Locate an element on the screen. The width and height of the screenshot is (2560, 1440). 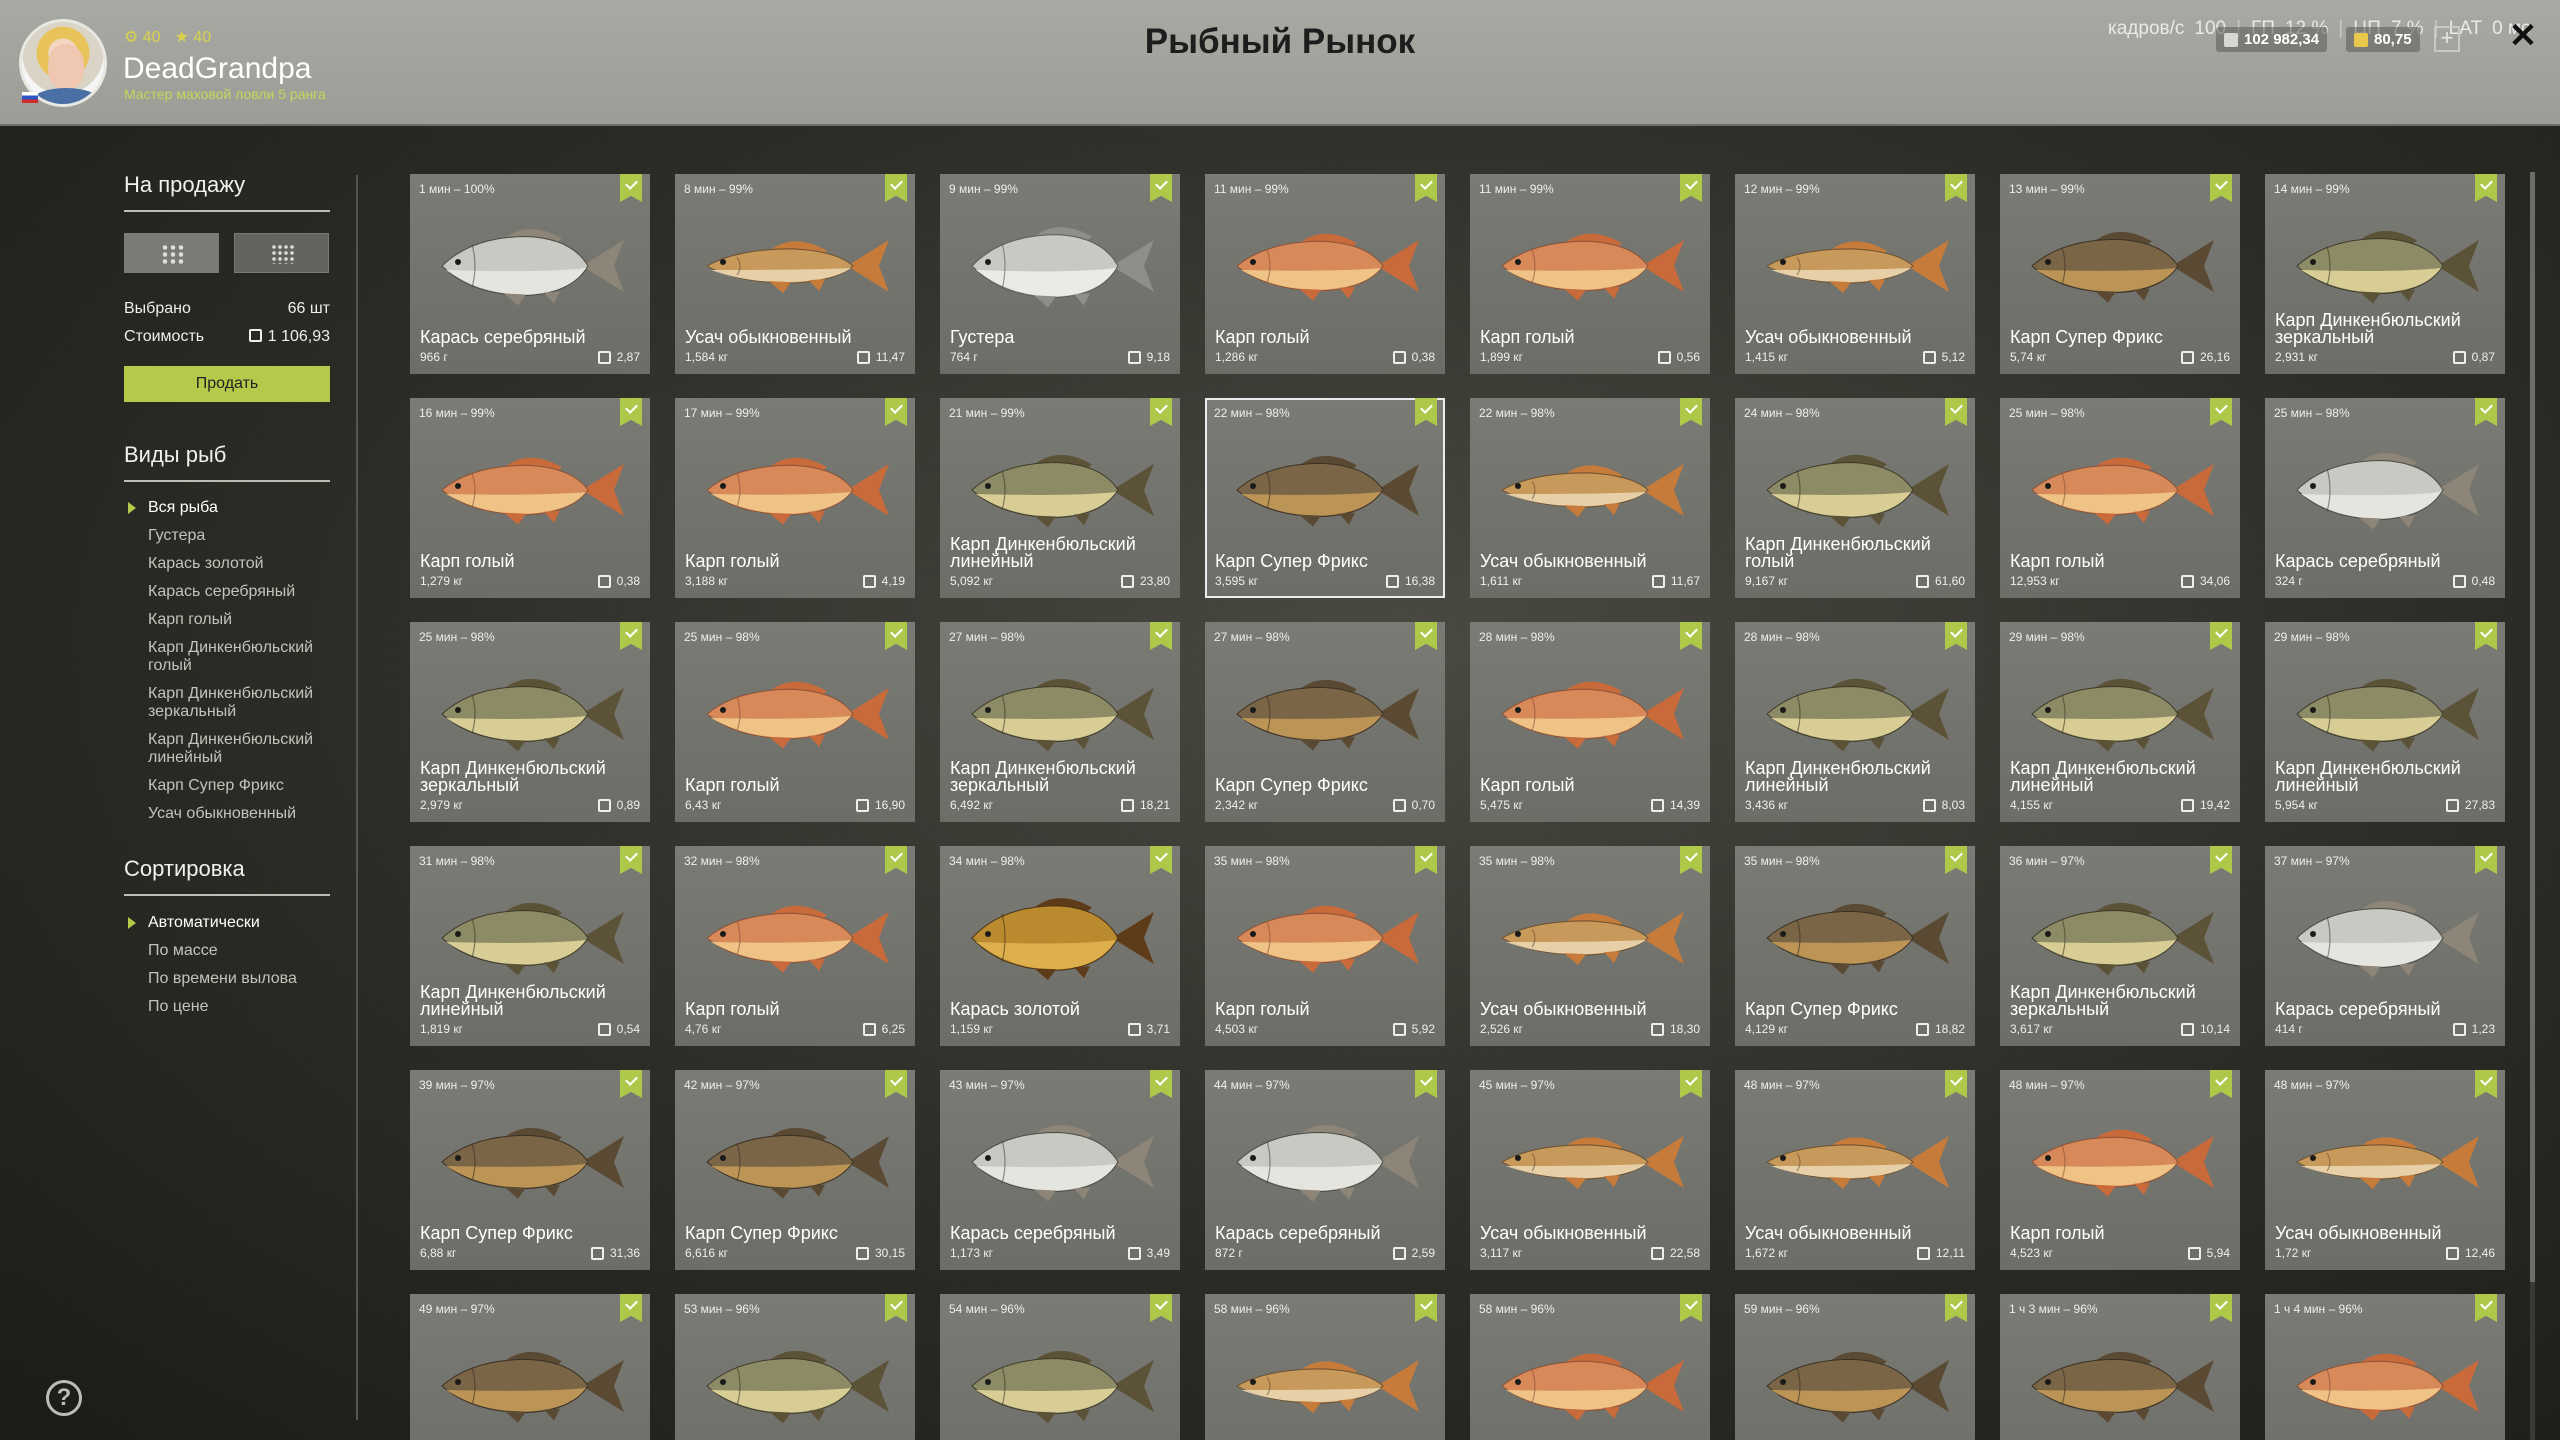
sell-button: Продать is located at coordinates (227, 384).